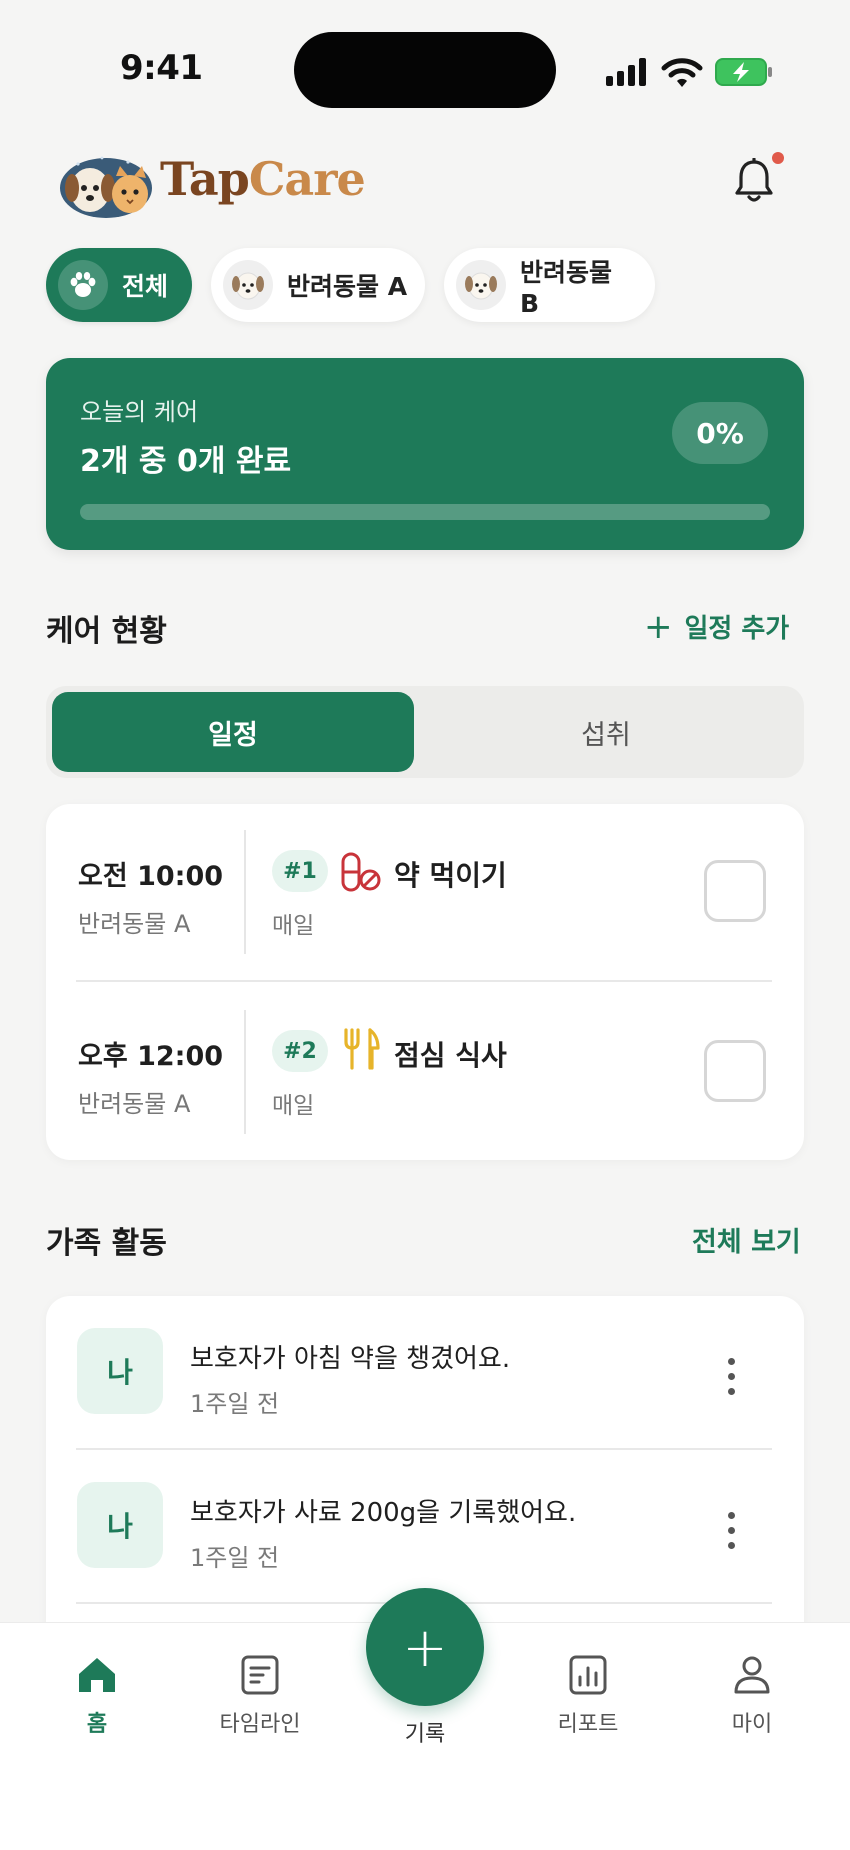 The height and width of the screenshot is (1850, 850). What do you see at coordinates (307, 179) in the screenshot?
I see `brand-text-care: Care` at bounding box center [307, 179].